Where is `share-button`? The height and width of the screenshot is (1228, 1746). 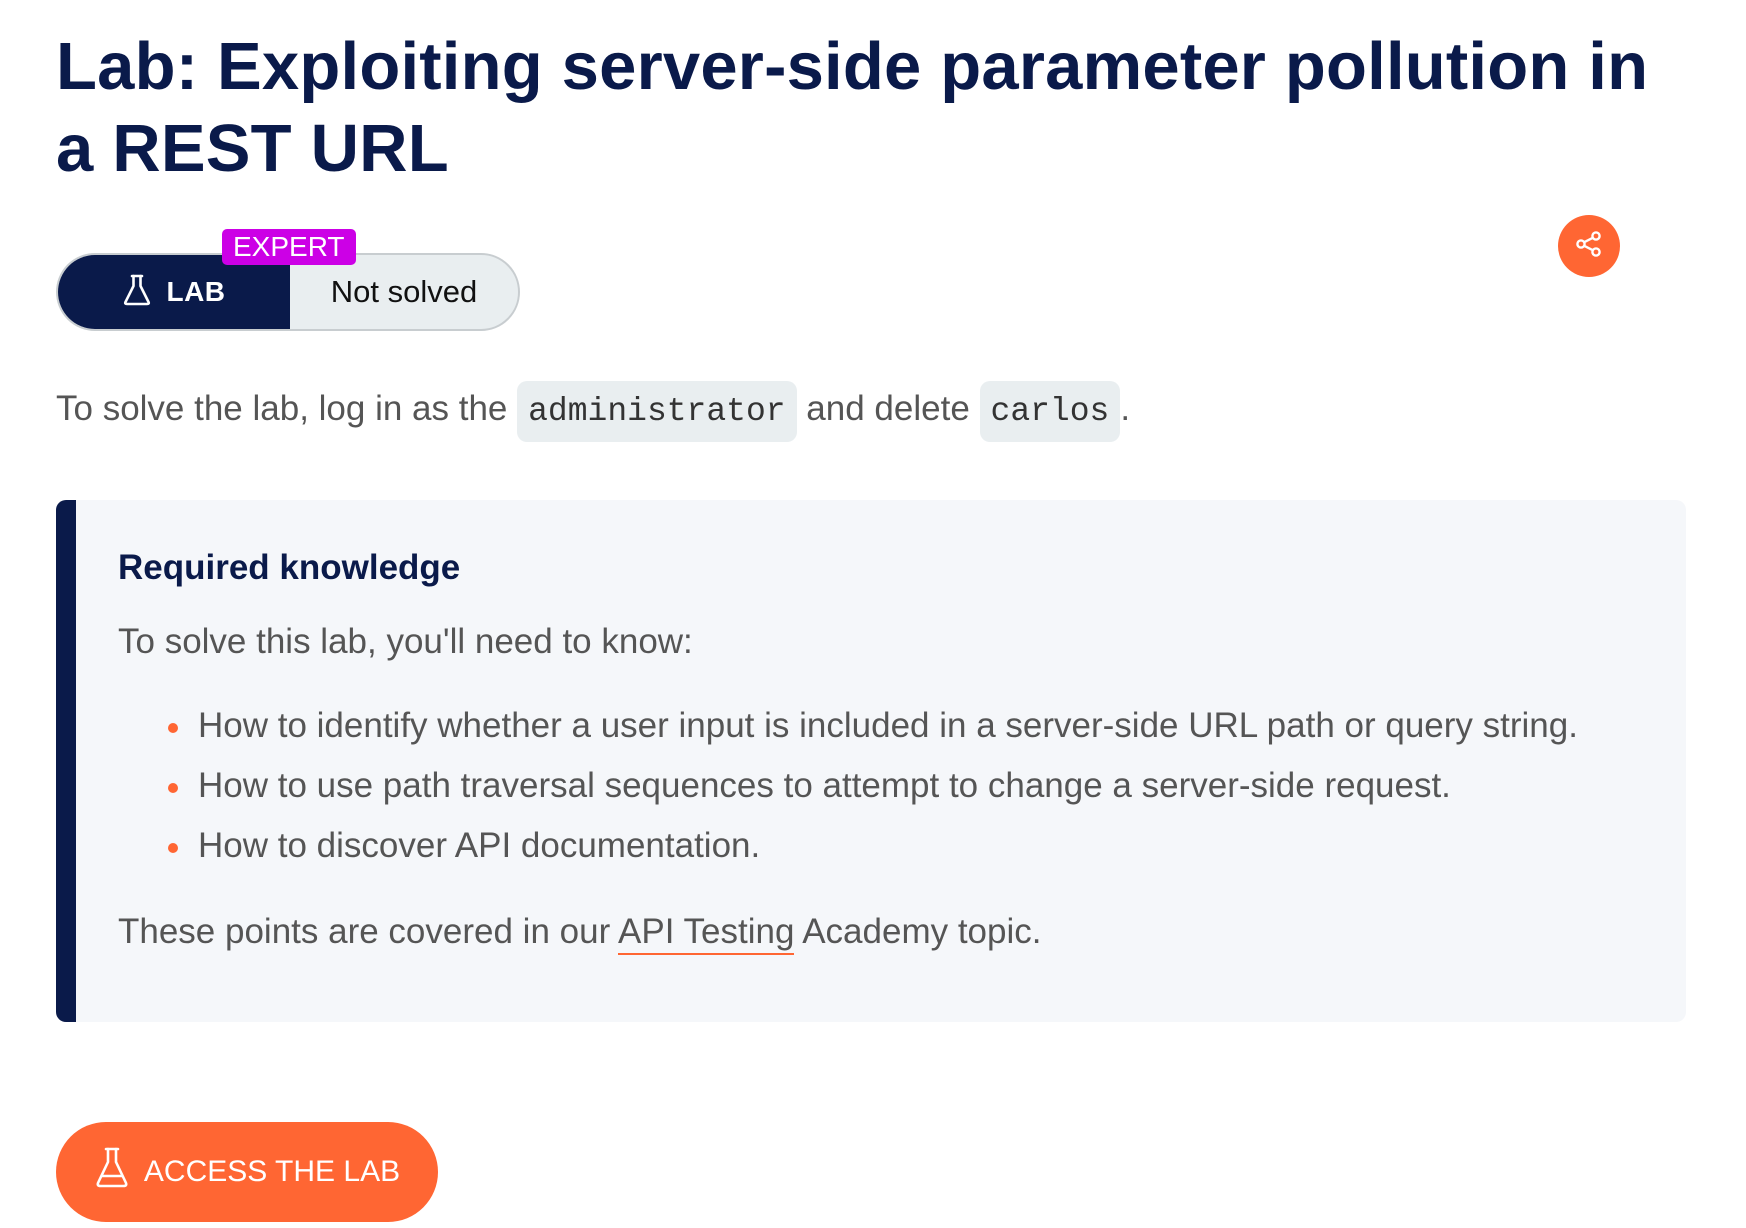
share-button is located at coordinates (1589, 246).